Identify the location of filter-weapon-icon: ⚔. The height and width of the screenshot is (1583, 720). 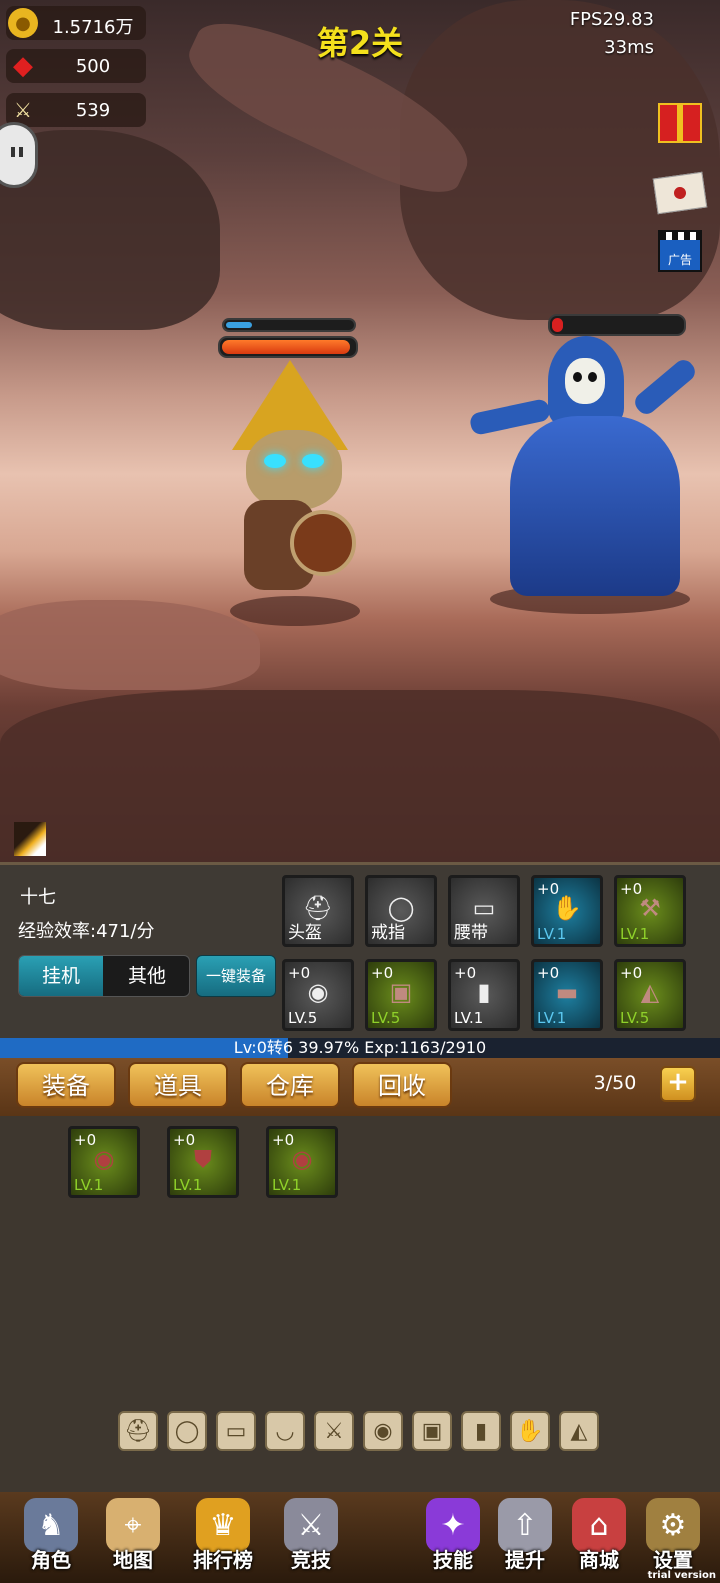
(334, 1431).